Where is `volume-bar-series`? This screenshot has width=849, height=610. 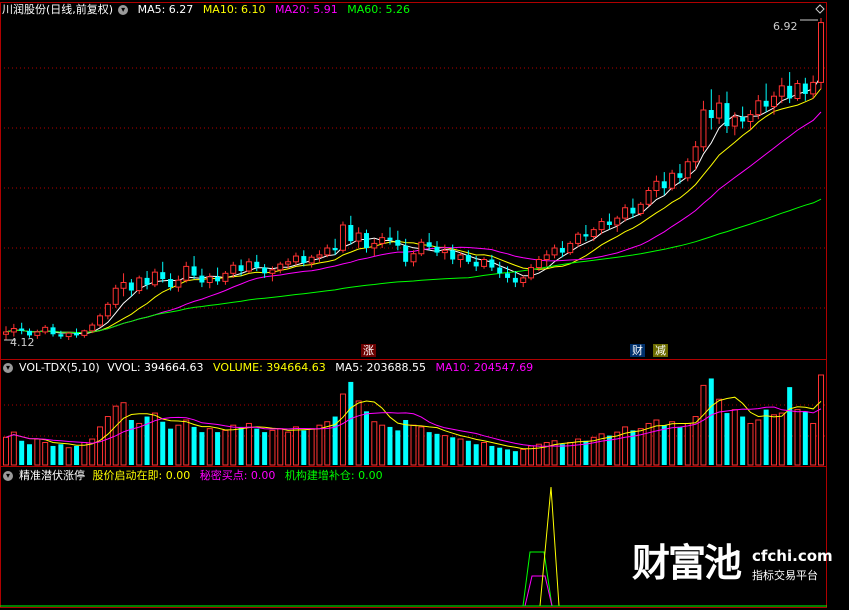
volume-bar-series is located at coordinates (413, 420).